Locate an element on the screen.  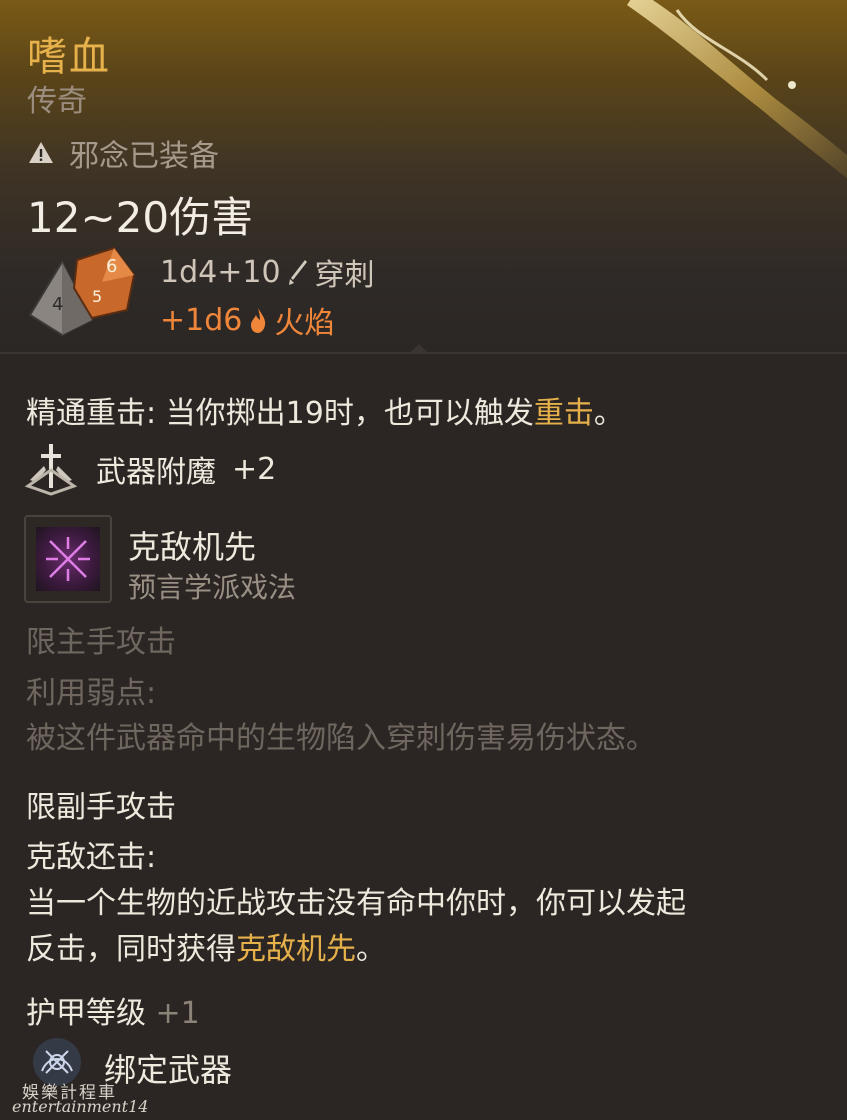
roll-fire: +1d6 火焰 is located at coordinates (247, 320).